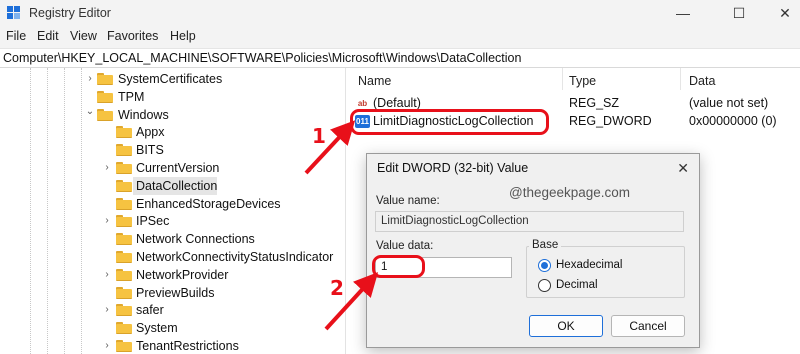 The image size is (800, 354). What do you see at coordinates (570, 192) in the screenshot?
I see `watermark-text: @thegeekpage.com` at bounding box center [570, 192].